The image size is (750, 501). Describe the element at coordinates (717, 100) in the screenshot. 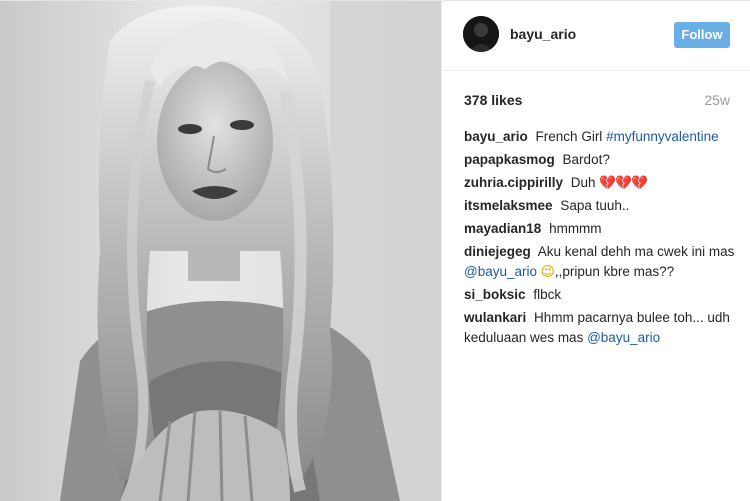

I see `post-age: 25w` at that location.